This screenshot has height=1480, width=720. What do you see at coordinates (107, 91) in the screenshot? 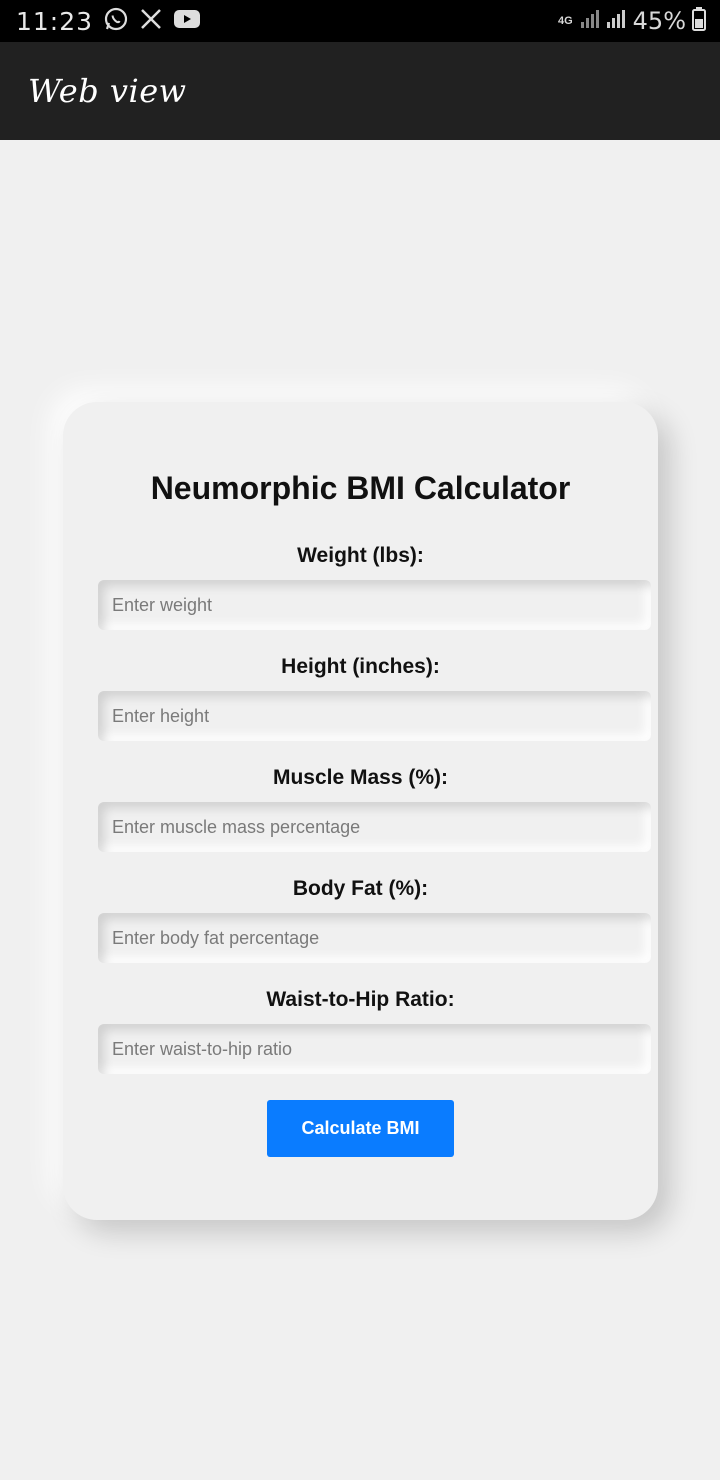
I see `app-title: Web view` at bounding box center [107, 91].